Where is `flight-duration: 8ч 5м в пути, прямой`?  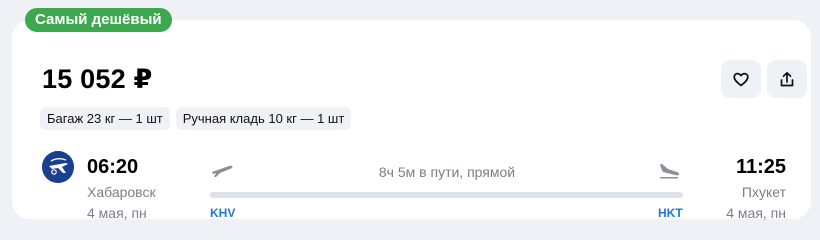
flight-duration: 8ч 5м в пути, прямой is located at coordinates (447, 172).